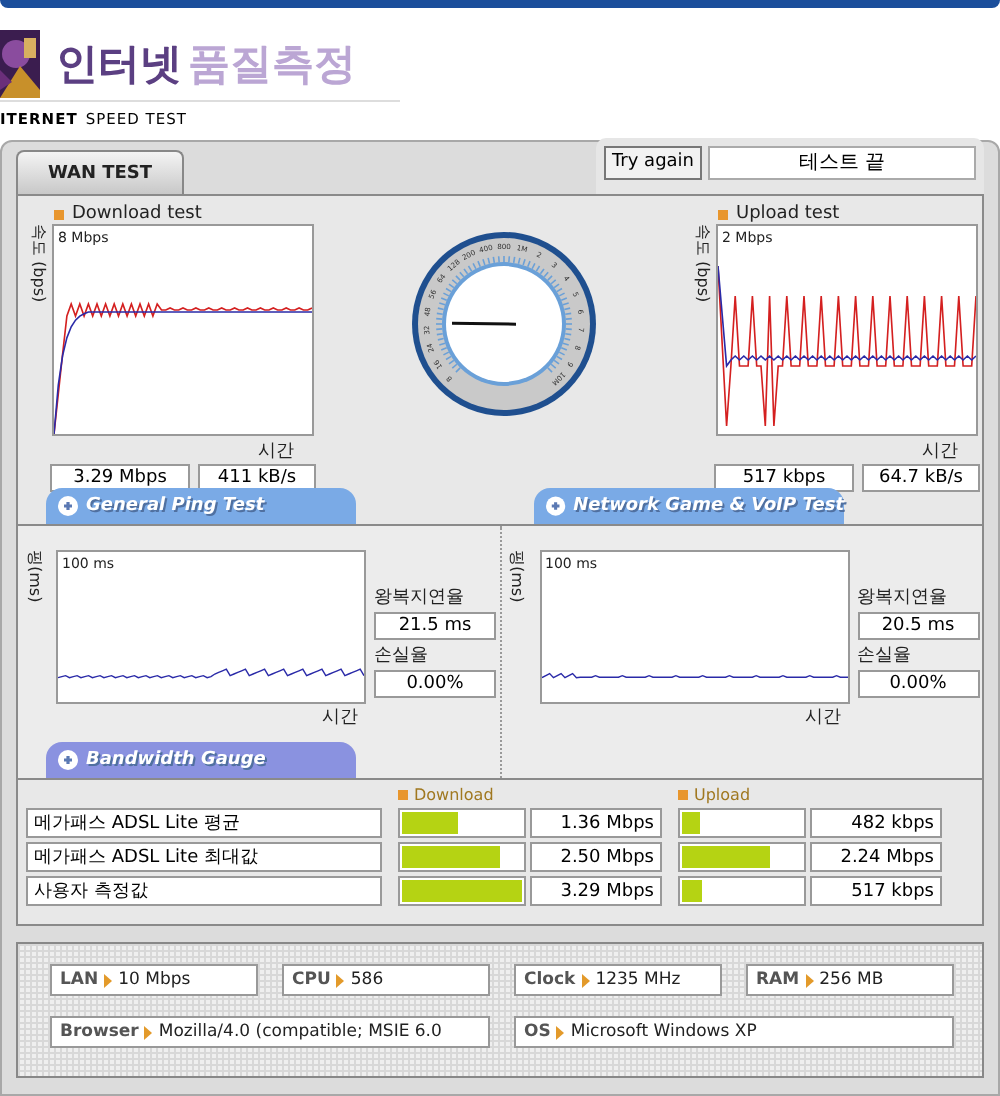 The height and width of the screenshot is (1096, 1000). Describe the element at coordinates (876, 891) in the screenshot. I see `table-cell: 517 kbps` at that location.